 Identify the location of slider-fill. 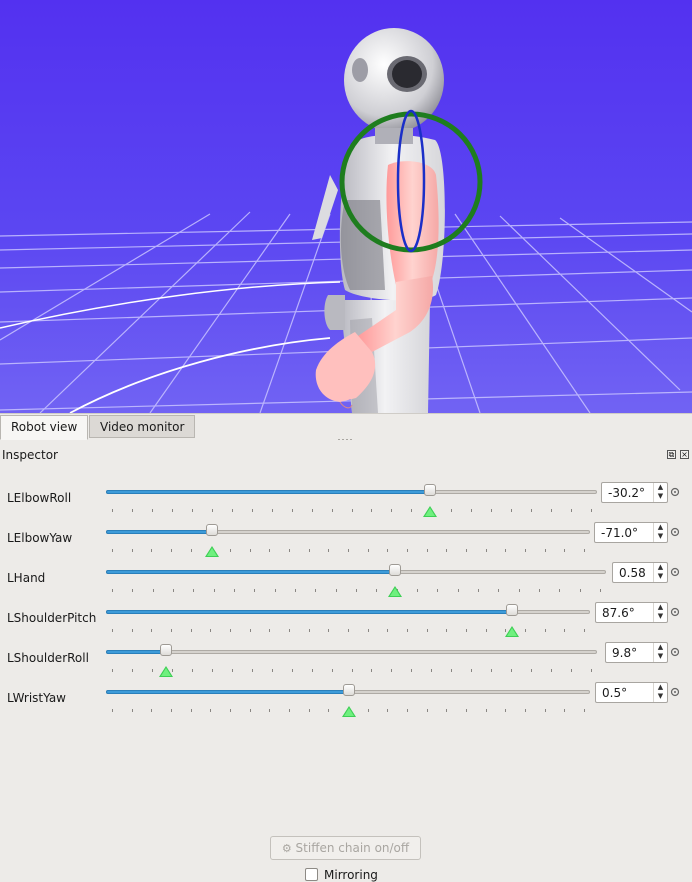
(309, 612).